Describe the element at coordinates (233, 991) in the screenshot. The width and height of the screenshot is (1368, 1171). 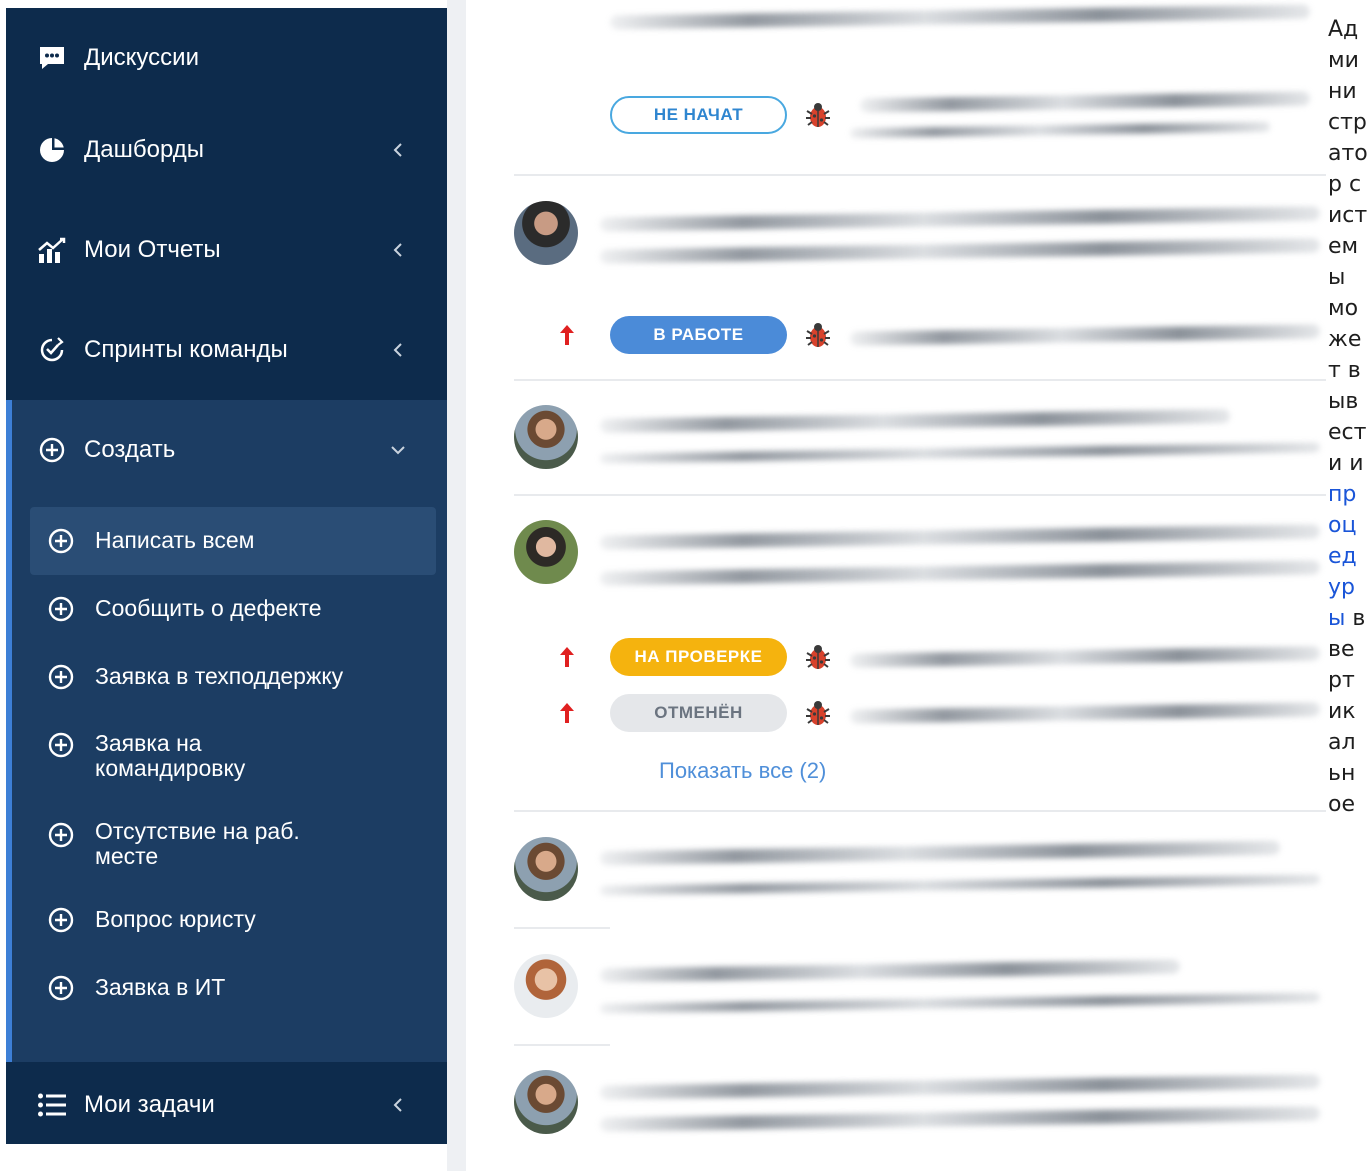
I see `submenu-item-it-request: Заявка в ИТ` at that location.